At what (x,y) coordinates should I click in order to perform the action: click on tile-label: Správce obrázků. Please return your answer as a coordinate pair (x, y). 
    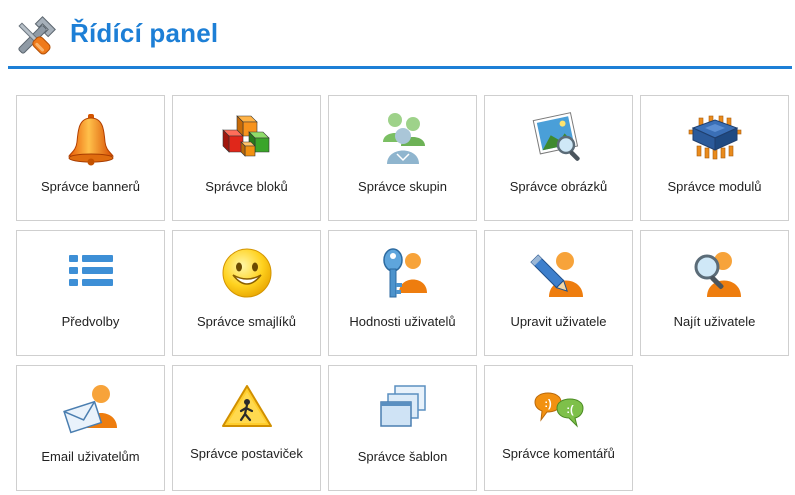
    Looking at the image, I should click on (558, 186).